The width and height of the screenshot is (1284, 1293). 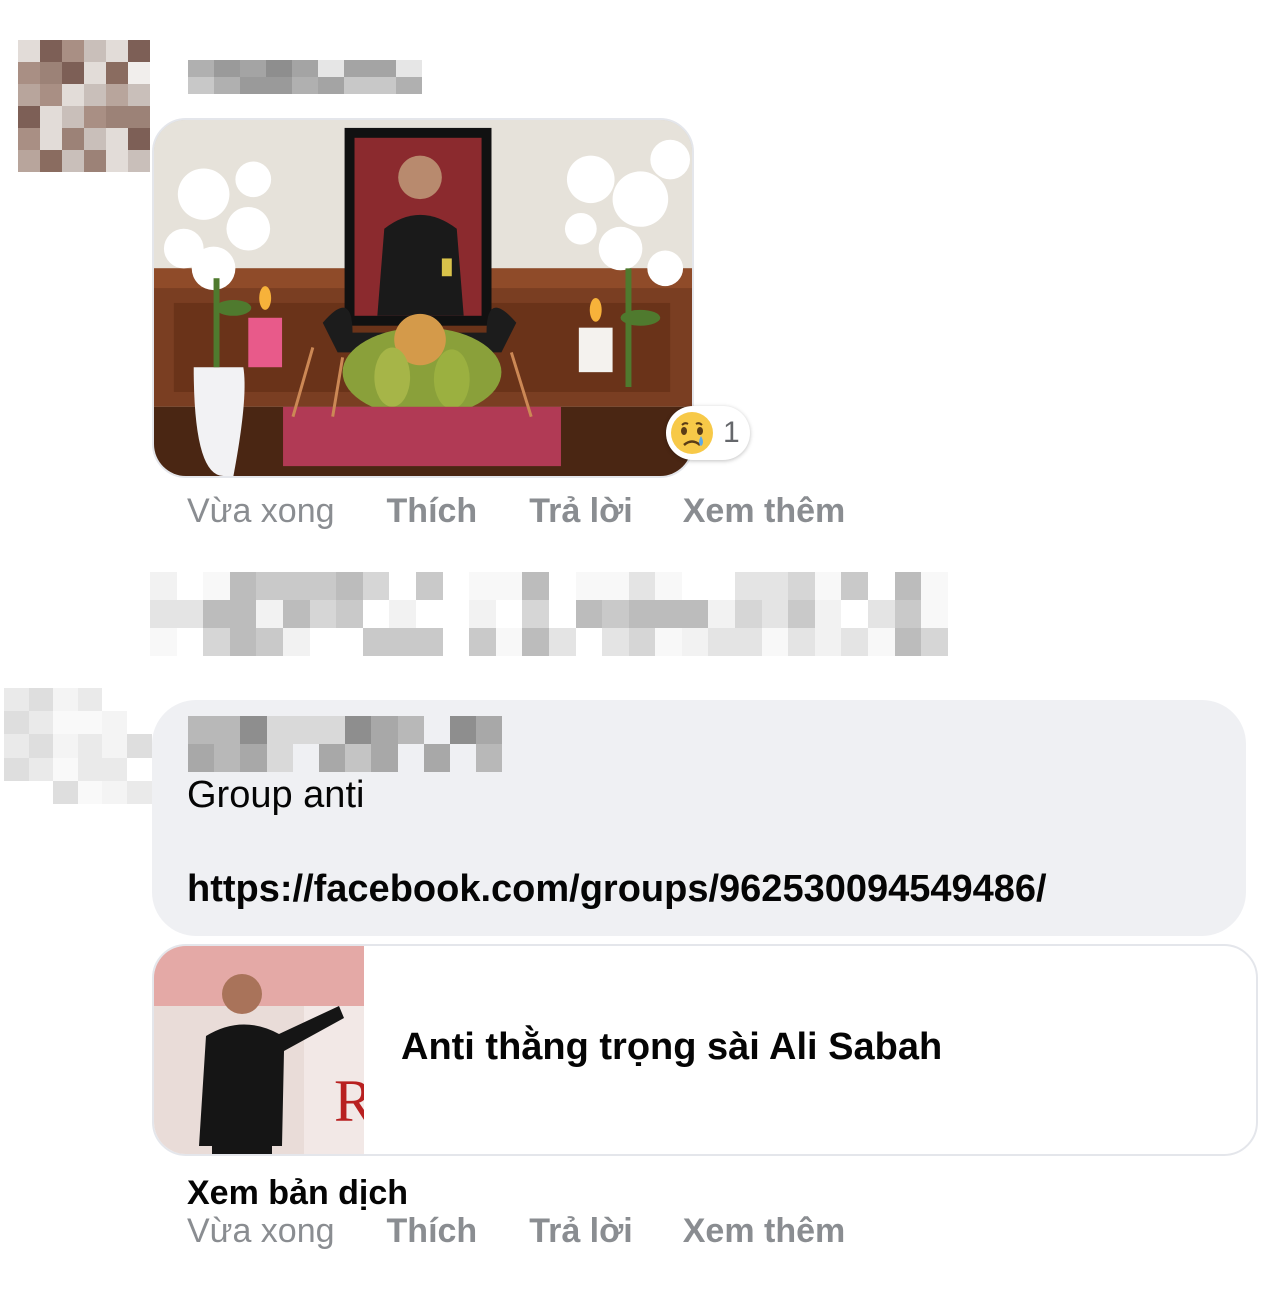 I want to click on comment-text: Group anti, so click(x=276, y=795).